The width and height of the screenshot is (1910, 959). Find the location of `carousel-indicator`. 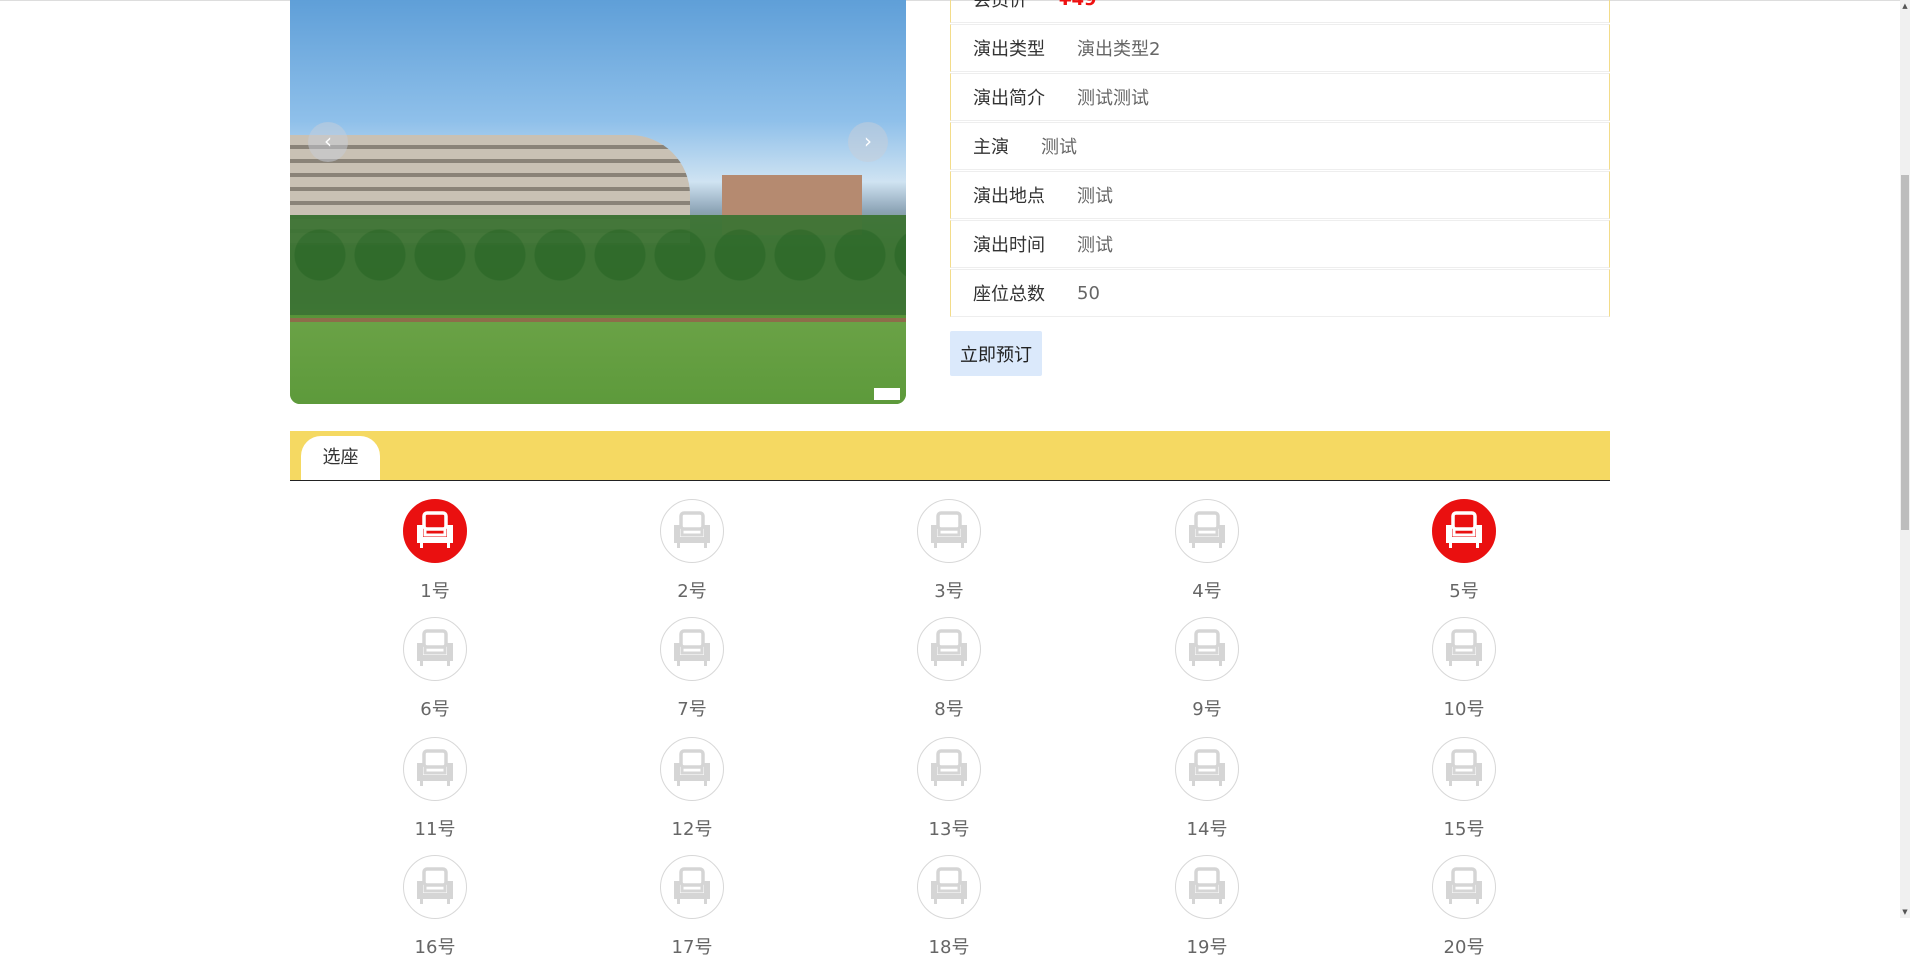

carousel-indicator is located at coordinates (887, 394).